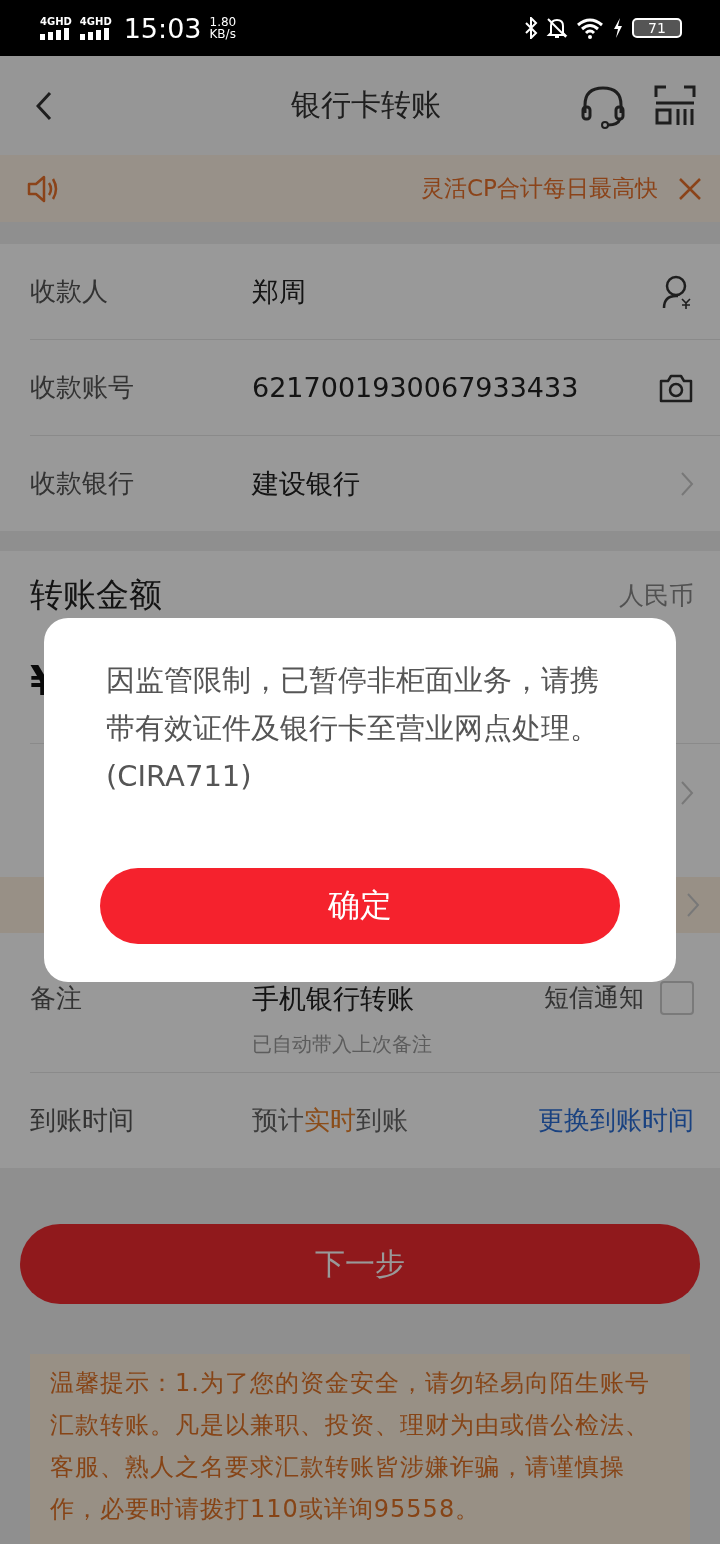  I want to click on speed-unit: KB/s, so click(223, 34).